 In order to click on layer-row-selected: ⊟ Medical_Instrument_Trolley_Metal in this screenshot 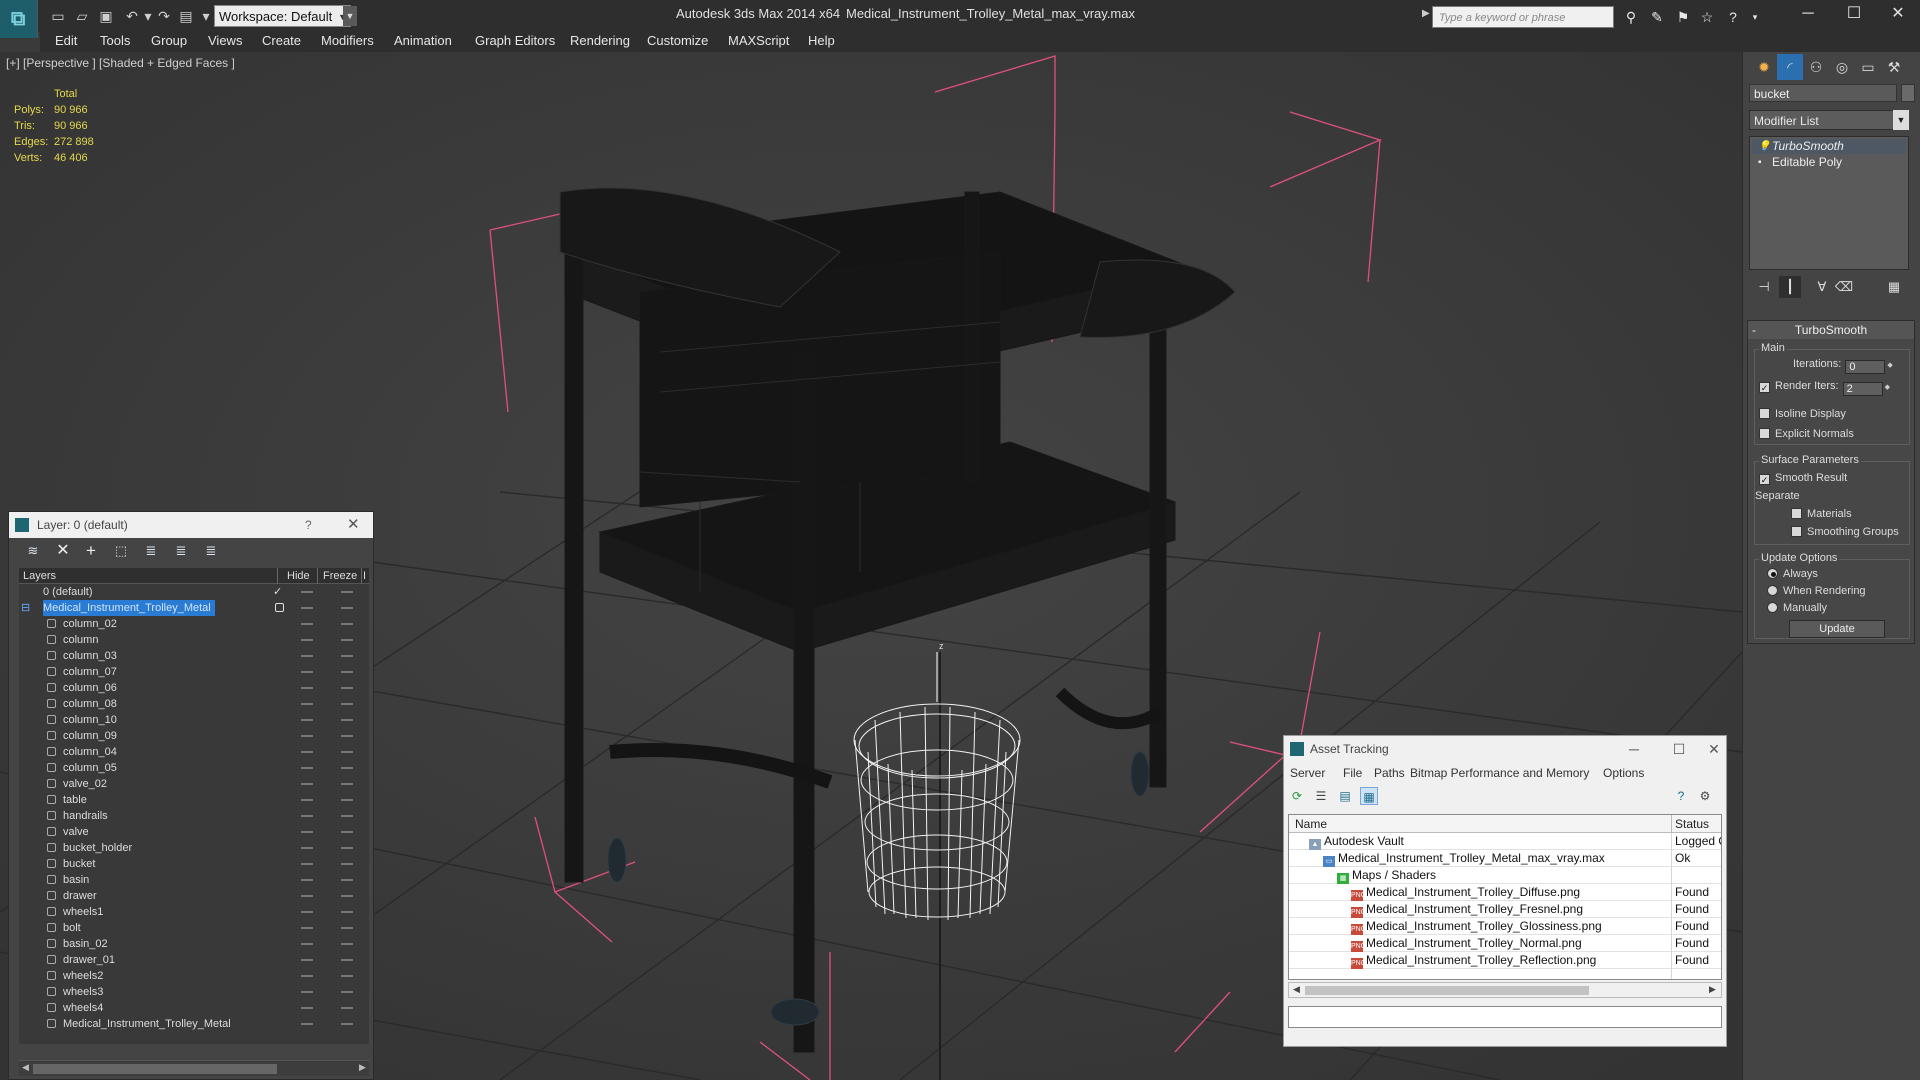, I will do `click(194, 608)`.